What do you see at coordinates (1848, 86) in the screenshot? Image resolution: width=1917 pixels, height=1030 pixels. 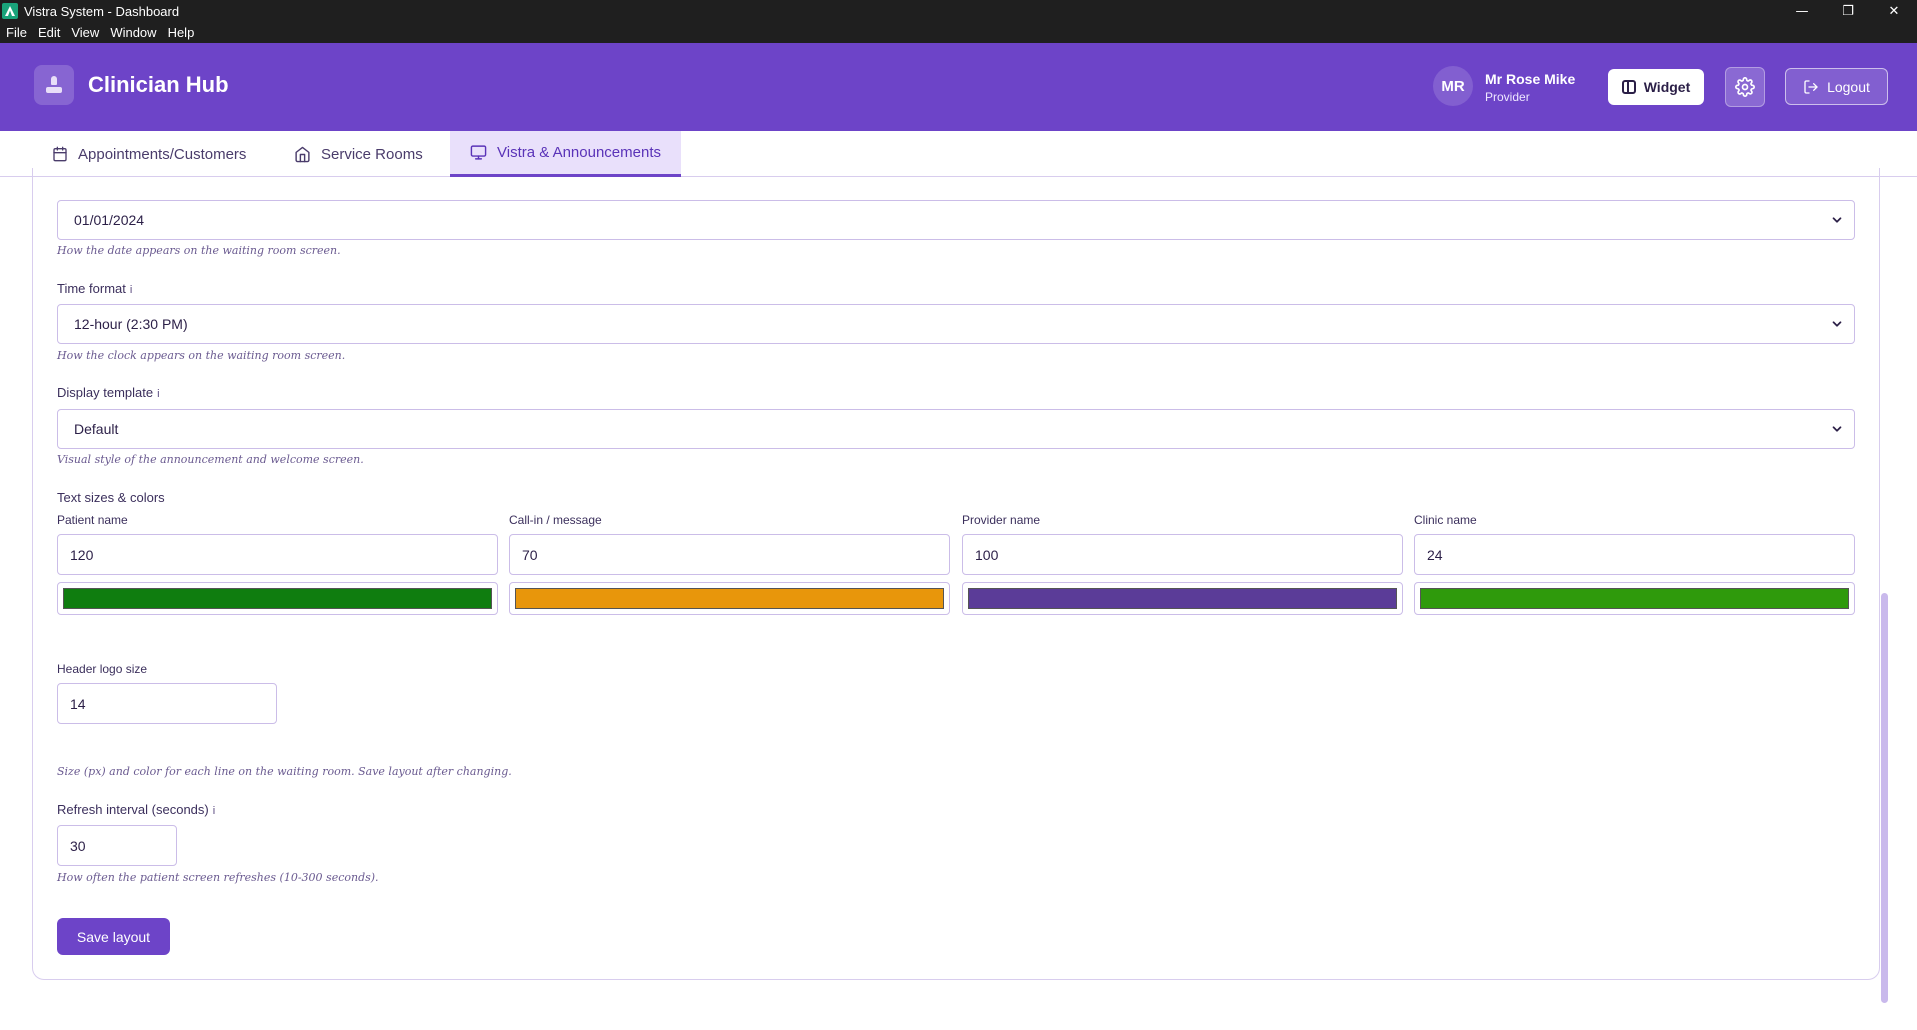 I see `logout-button-label: Logout` at bounding box center [1848, 86].